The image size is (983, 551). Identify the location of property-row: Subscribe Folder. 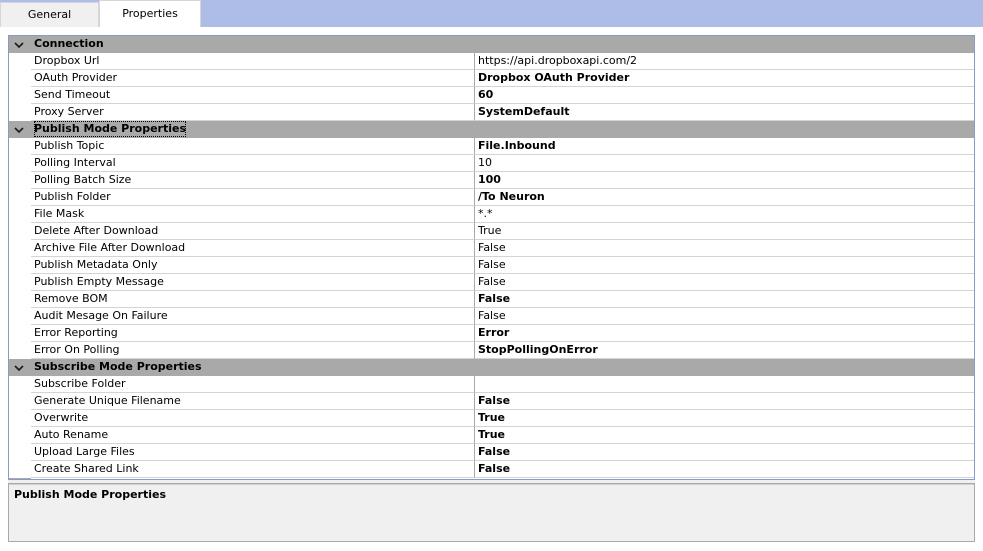
(491, 384).